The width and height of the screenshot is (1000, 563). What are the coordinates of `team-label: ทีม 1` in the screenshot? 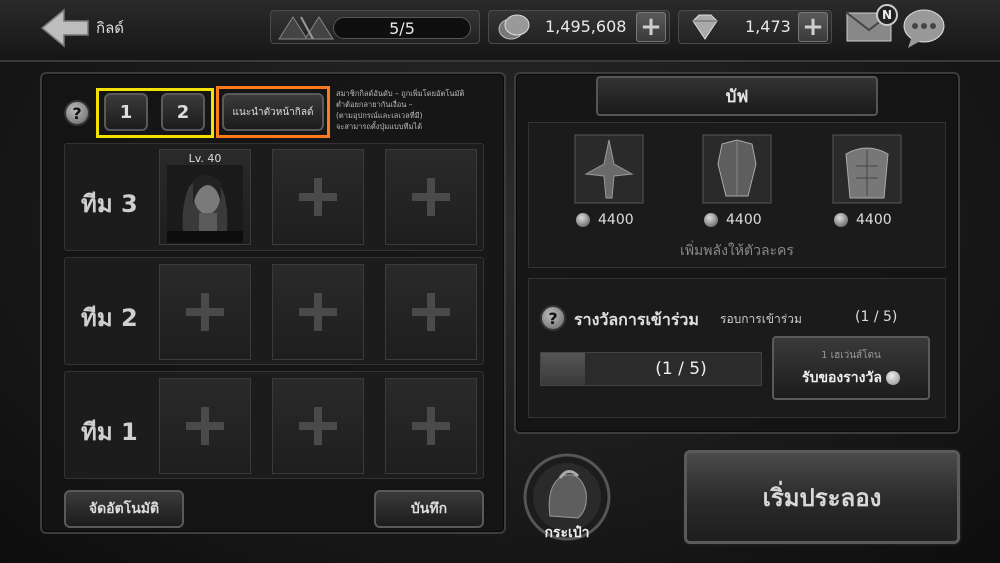 It's located at (109, 432).